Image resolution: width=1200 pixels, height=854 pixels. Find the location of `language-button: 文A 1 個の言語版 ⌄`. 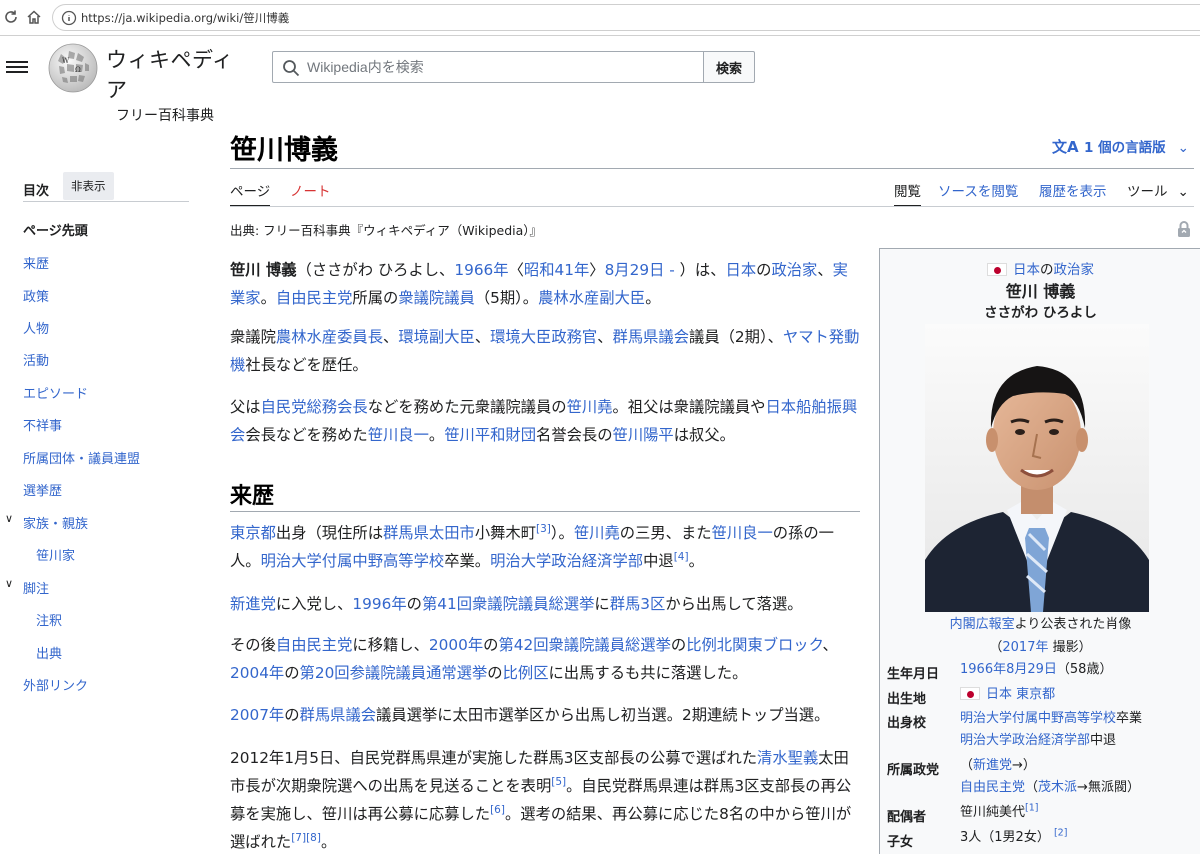

language-button: 文A 1 個の言語版 ⌄ is located at coordinates (1120, 146).